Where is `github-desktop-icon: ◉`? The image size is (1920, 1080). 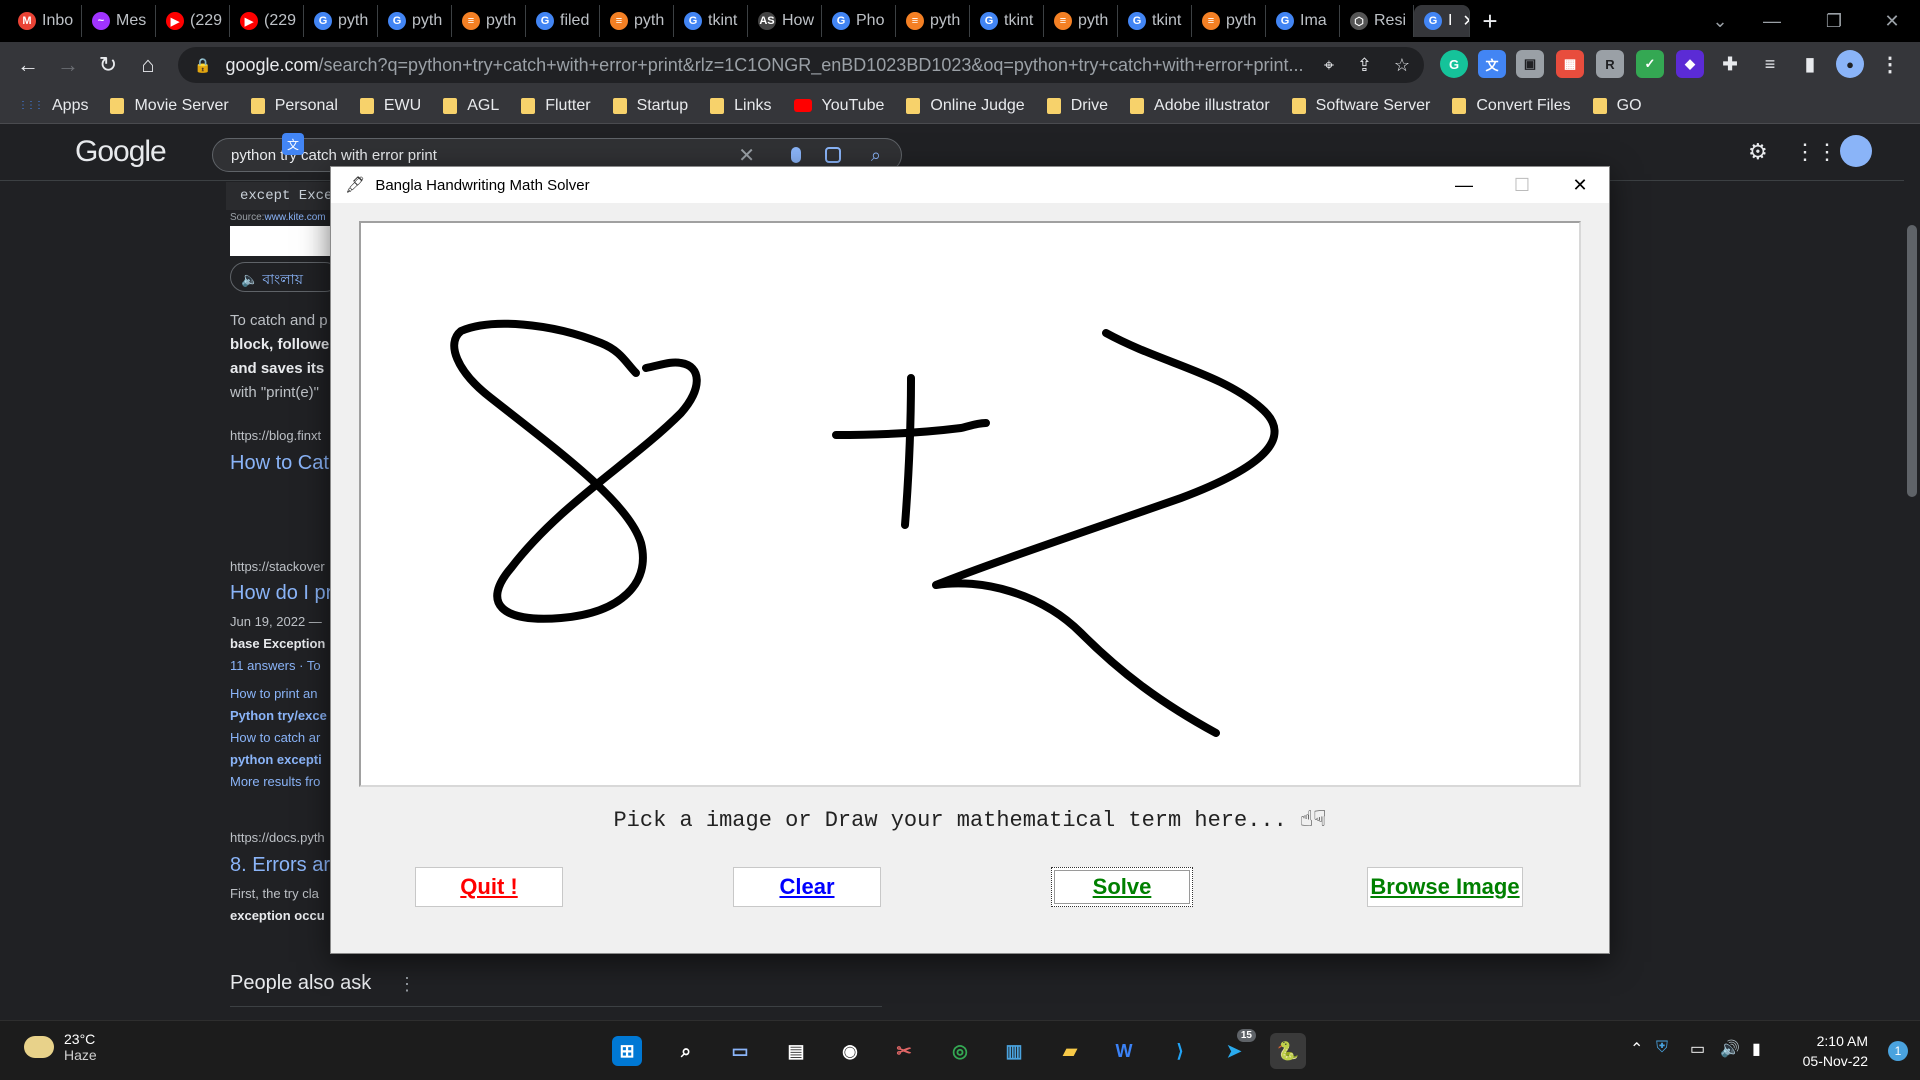
github-desktop-icon: ◉ is located at coordinates (850, 1051).